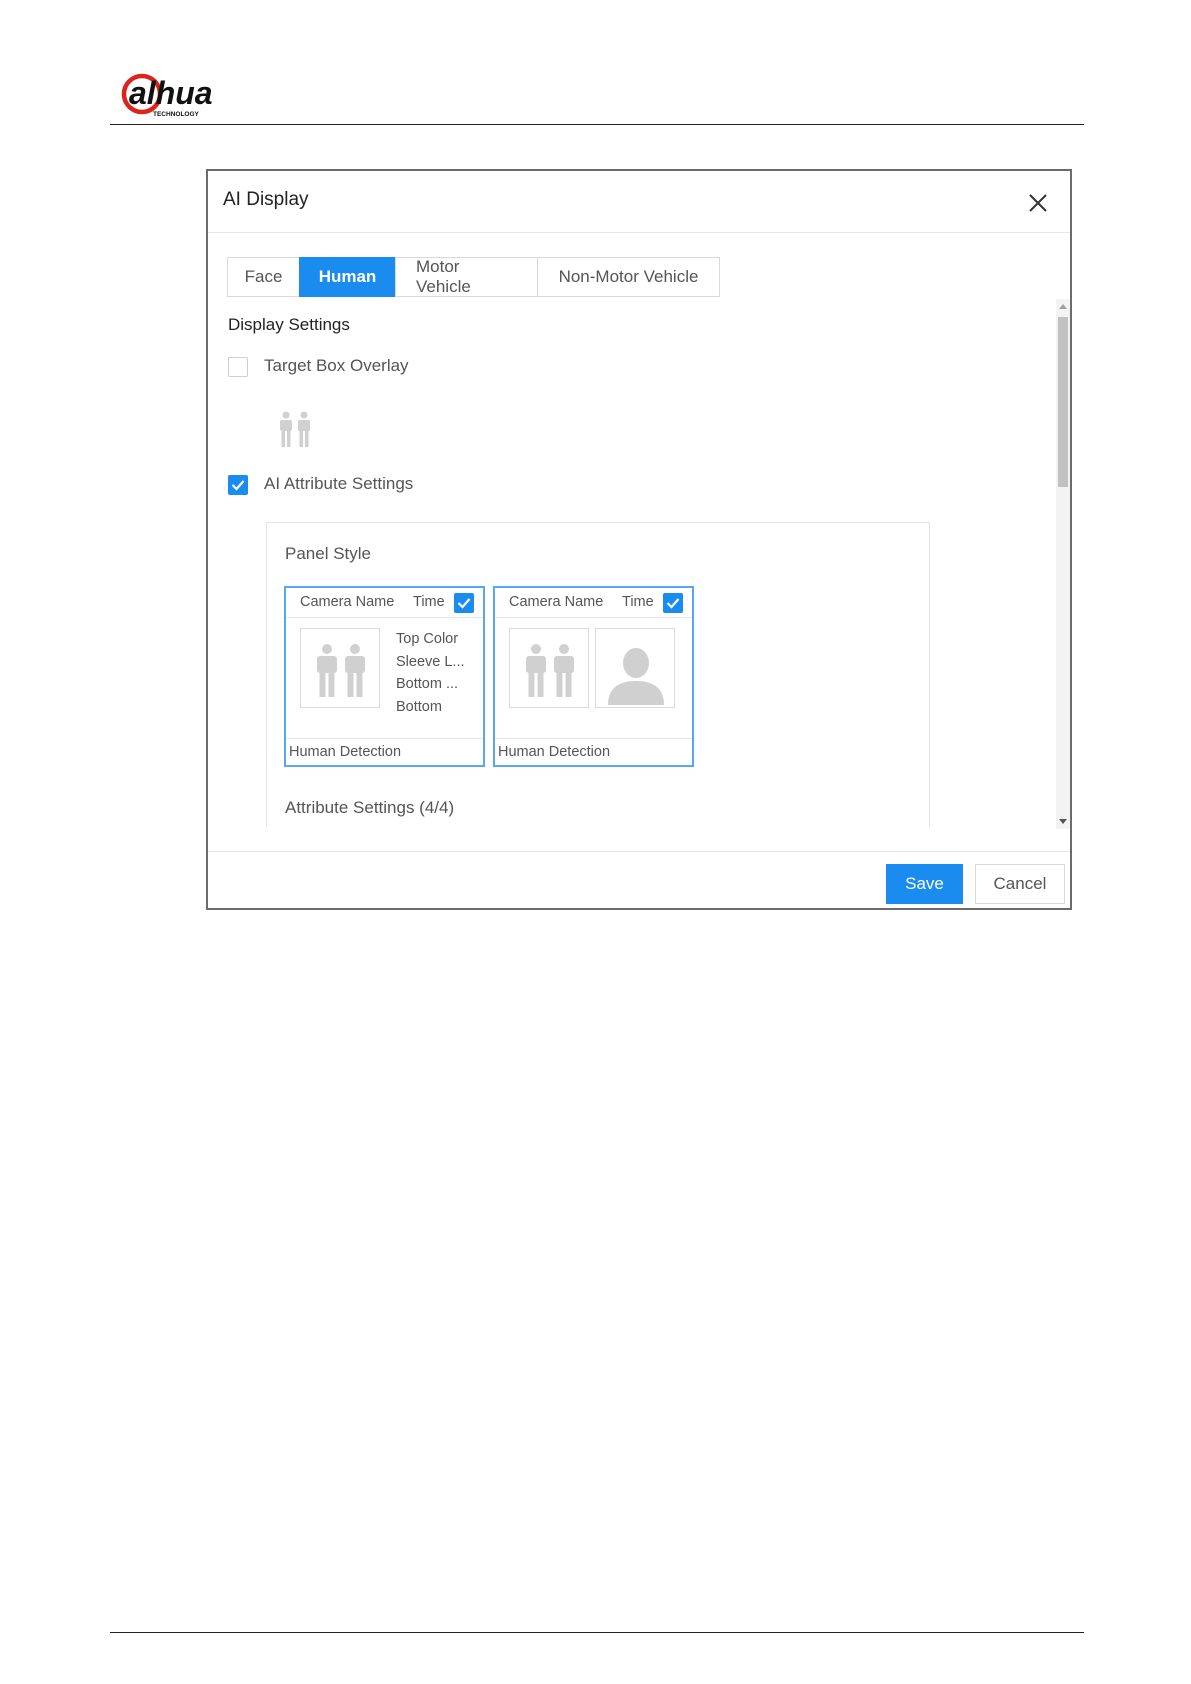 The width and height of the screenshot is (1191, 1684). Describe the element at coordinates (597, 124) in the screenshot. I see `page-header-rule` at that location.